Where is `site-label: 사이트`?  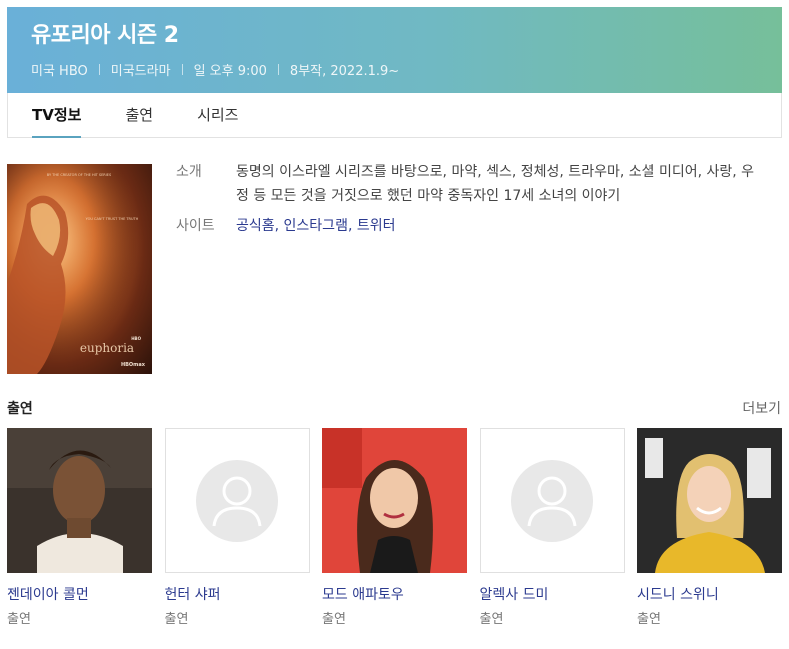 site-label: 사이트 is located at coordinates (195, 226).